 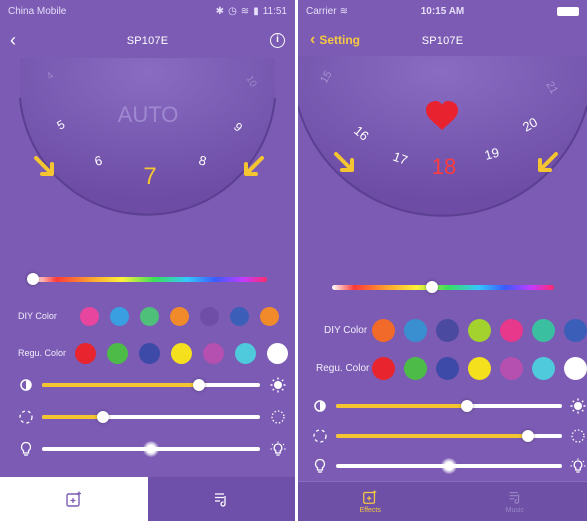 What do you see at coordinates (120, 385) in the screenshot?
I see `brightness-fill` at bounding box center [120, 385].